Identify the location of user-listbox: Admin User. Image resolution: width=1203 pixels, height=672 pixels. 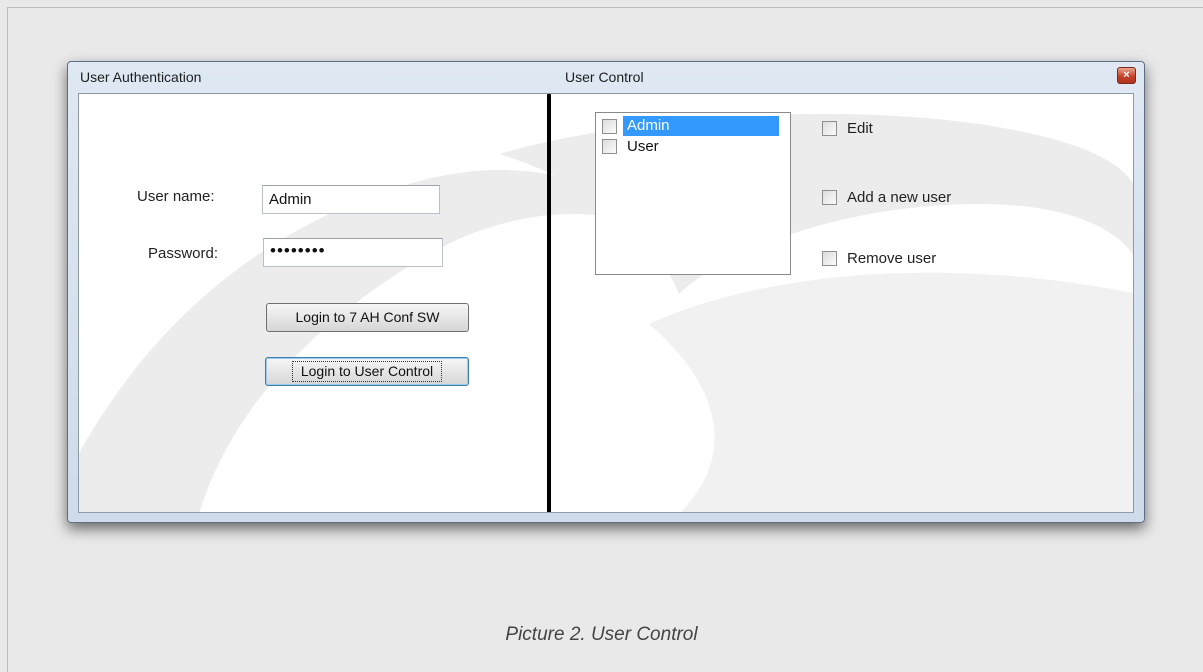
(693, 193).